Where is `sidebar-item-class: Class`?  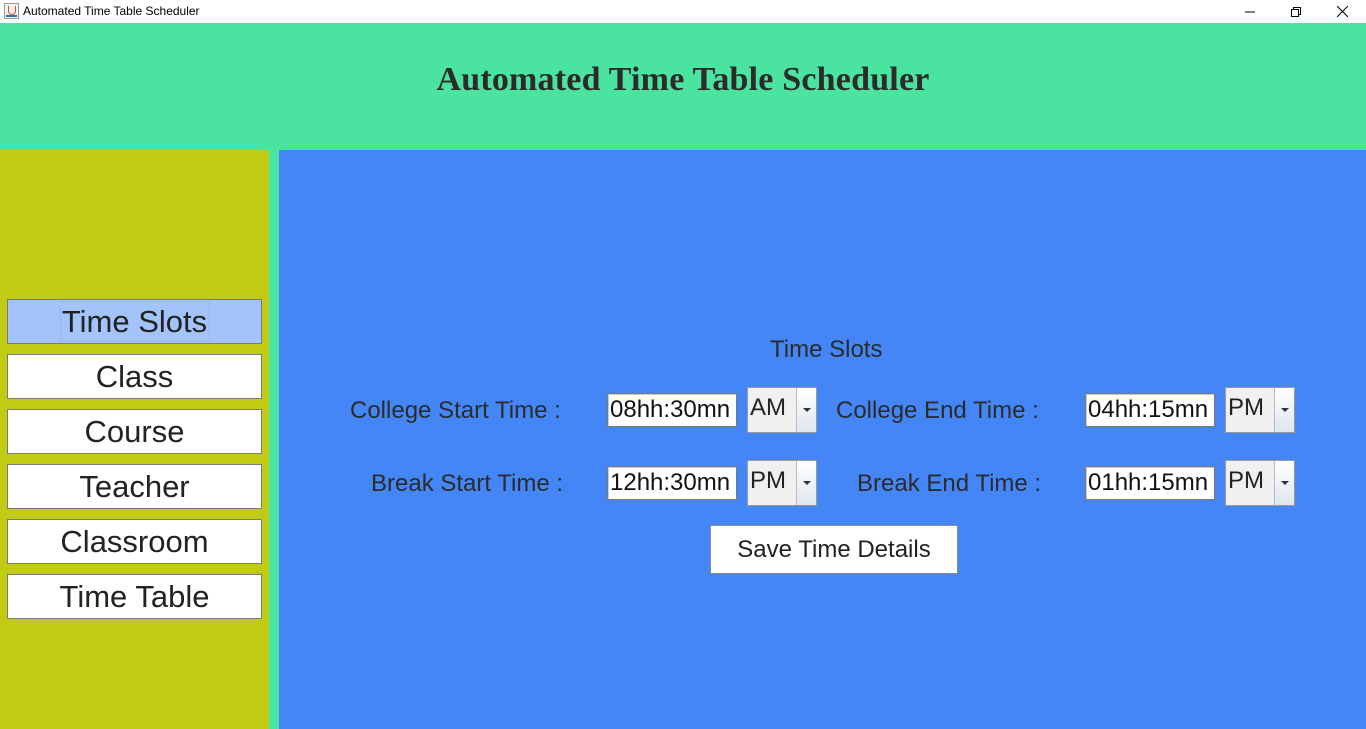 sidebar-item-class: Class is located at coordinates (134, 376).